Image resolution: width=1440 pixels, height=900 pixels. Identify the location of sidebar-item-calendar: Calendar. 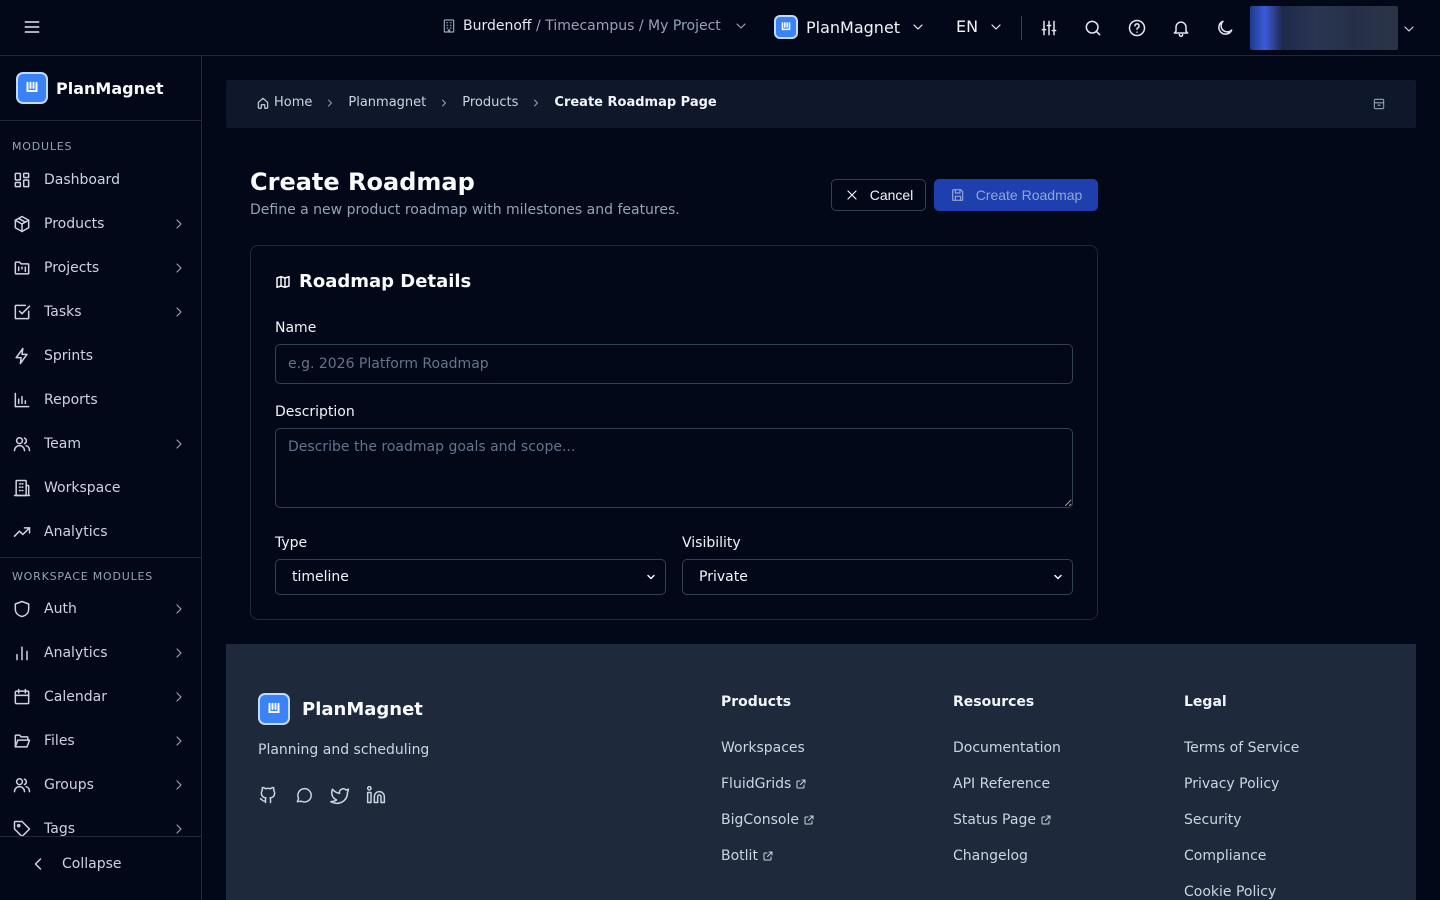
(100, 697).